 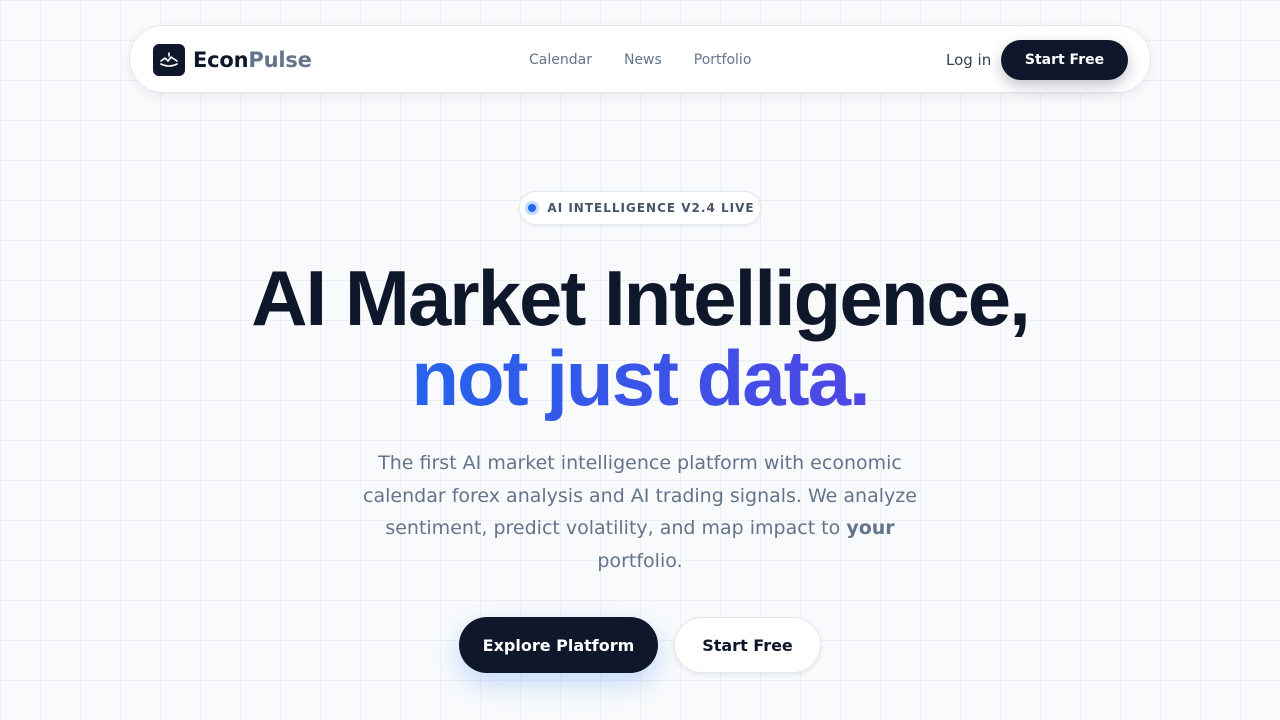 What do you see at coordinates (560, 60) in the screenshot?
I see `nav-link-calendar: Calendar` at bounding box center [560, 60].